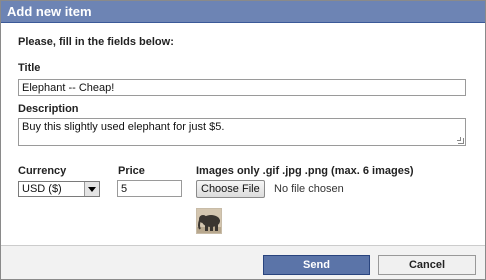 This screenshot has width=486, height=280. Describe the element at coordinates (29, 68) in the screenshot. I see `title-label: Title` at that location.